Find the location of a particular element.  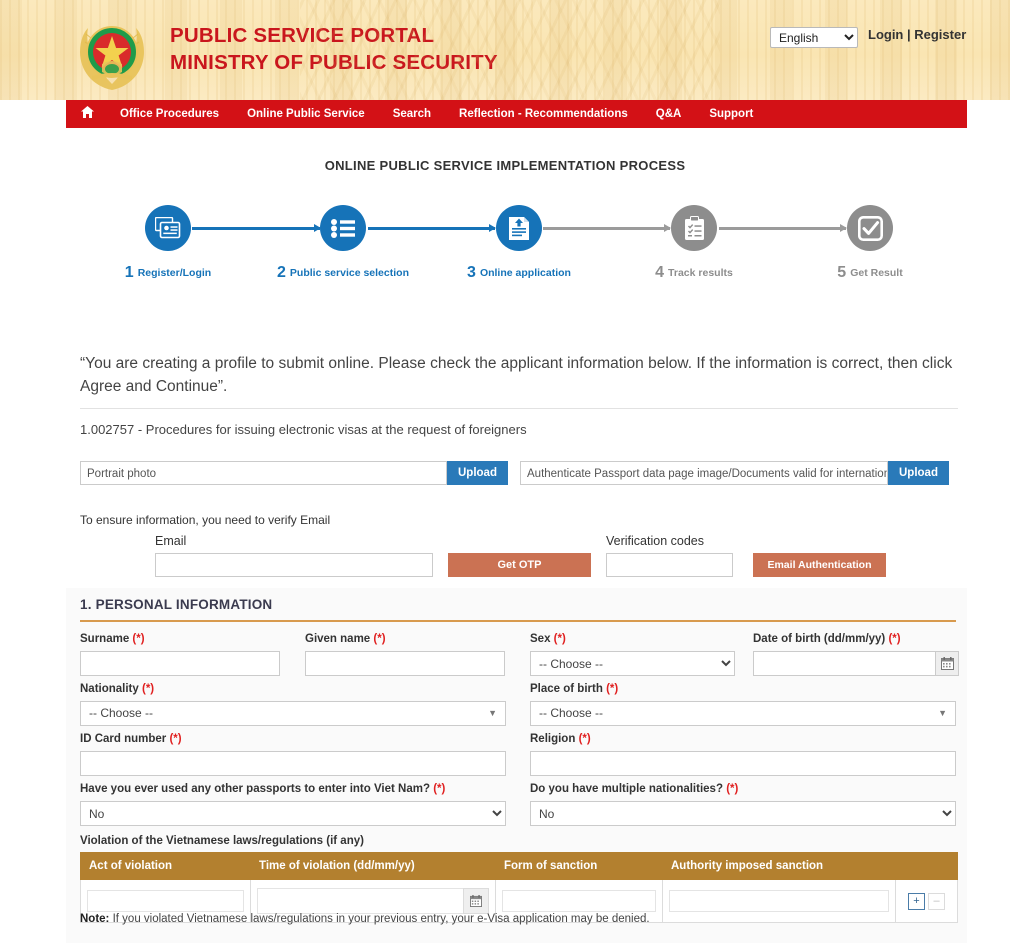

nav-item-office-procedures: Office Procedures is located at coordinates (169, 114).